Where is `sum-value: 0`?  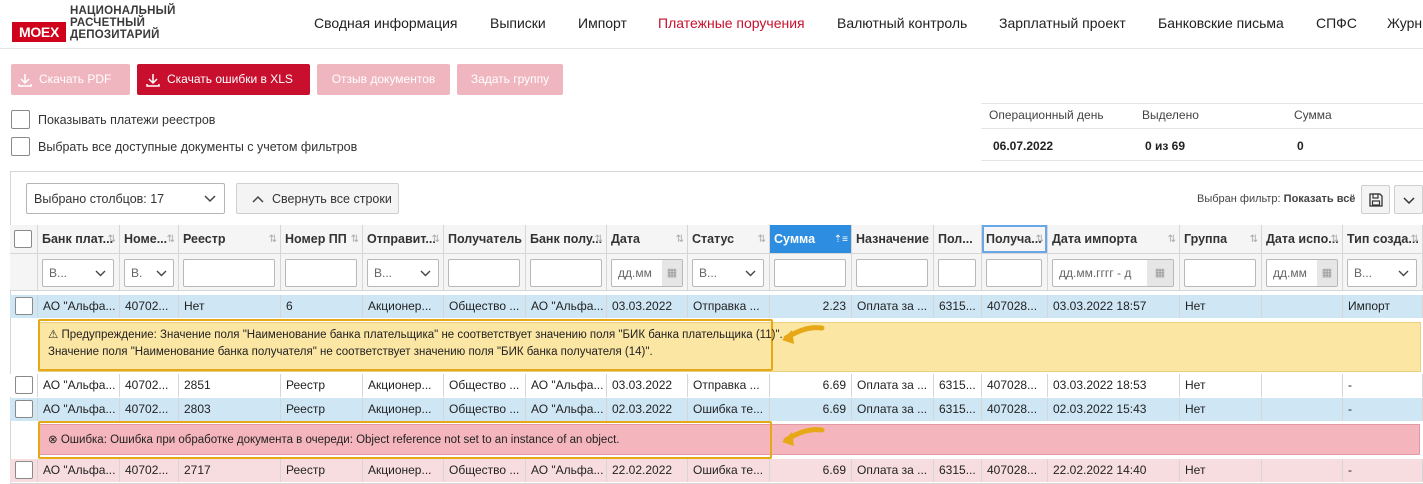 sum-value: 0 is located at coordinates (1300, 146).